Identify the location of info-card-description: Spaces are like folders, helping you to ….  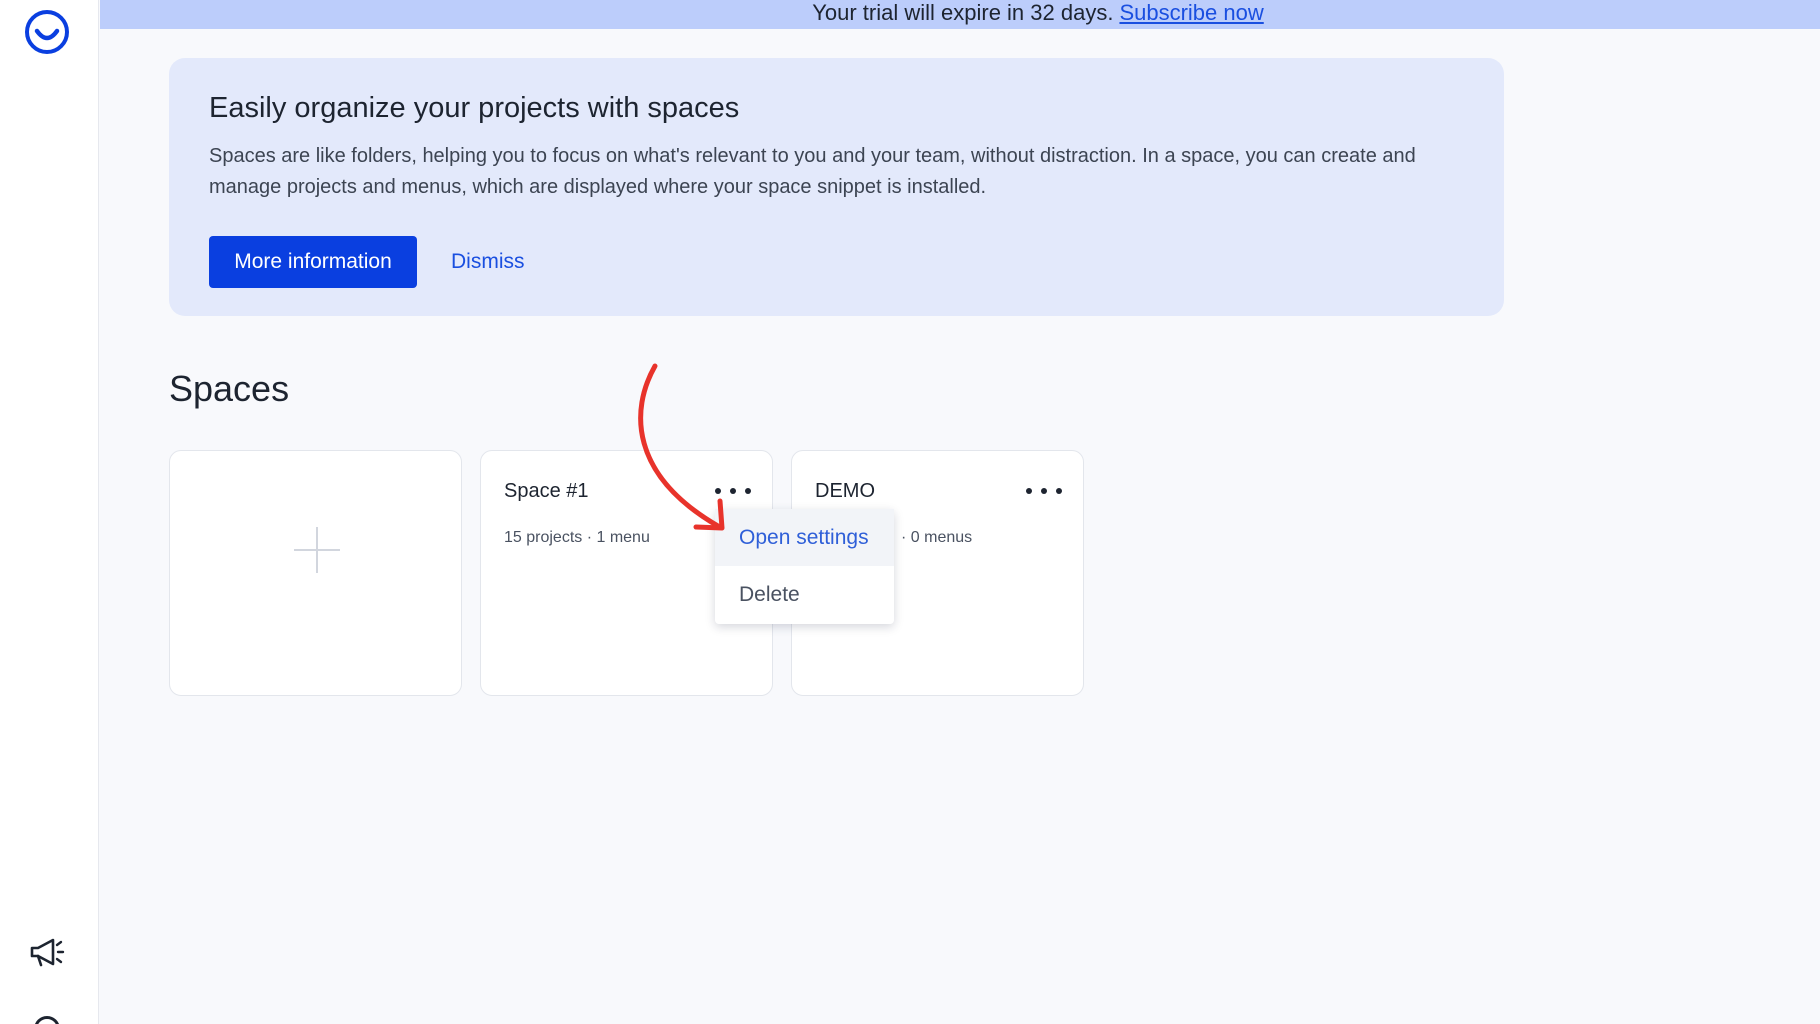
(812, 171).